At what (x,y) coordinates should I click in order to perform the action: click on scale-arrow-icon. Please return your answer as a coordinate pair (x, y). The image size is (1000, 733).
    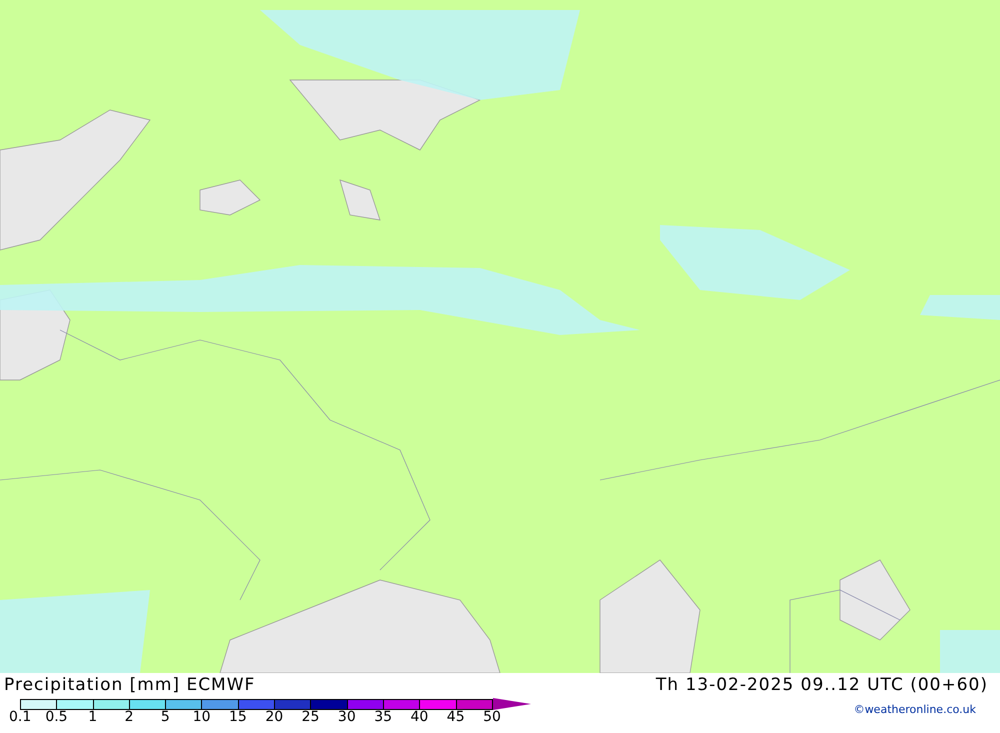
    Looking at the image, I should click on (511, 704).